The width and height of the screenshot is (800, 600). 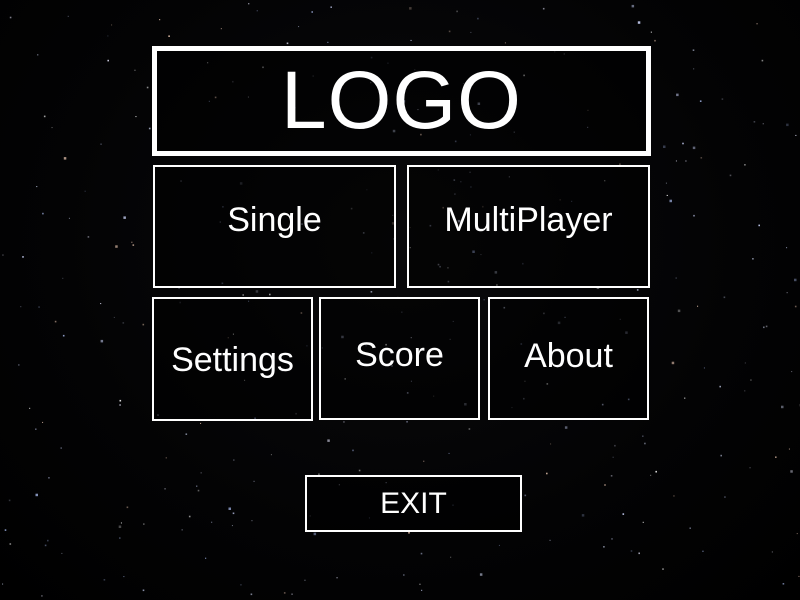 What do you see at coordinates (528, 226) in the screenshot?
I see `multiplayer-button: MultiPlayer` at bounding box center [528, 226].